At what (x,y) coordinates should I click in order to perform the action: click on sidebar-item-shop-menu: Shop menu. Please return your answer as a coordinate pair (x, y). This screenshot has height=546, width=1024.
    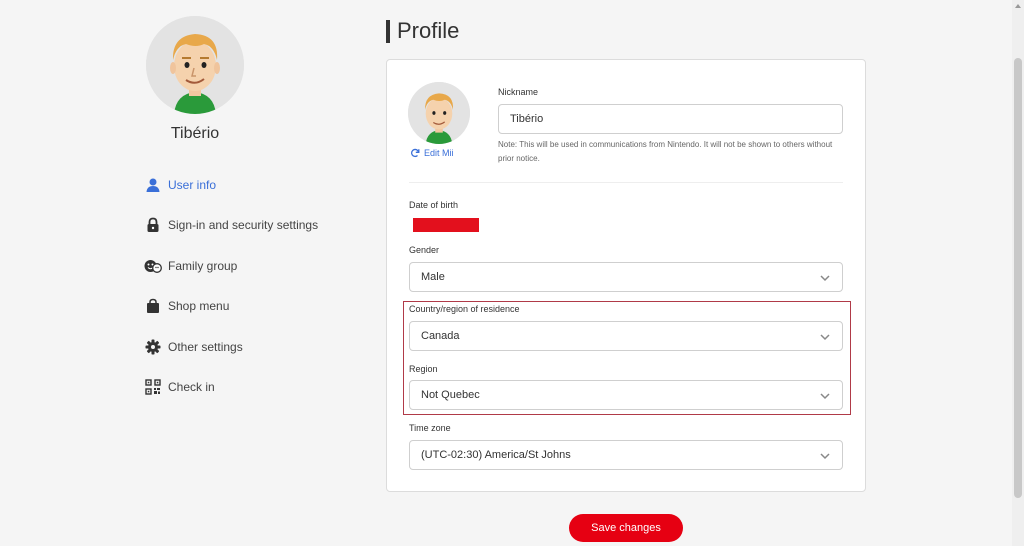
    Looking at the image, I should click on (186, 306).